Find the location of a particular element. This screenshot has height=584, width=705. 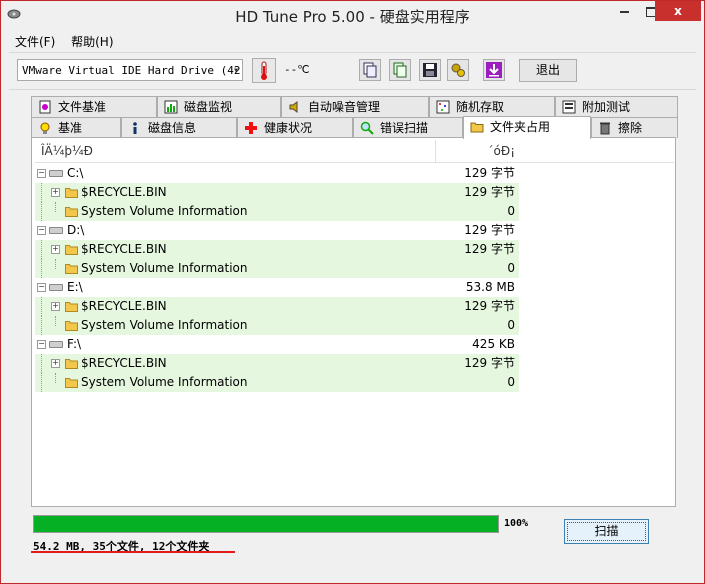

tab-label: 基准 is located at coordinates (70, 128).